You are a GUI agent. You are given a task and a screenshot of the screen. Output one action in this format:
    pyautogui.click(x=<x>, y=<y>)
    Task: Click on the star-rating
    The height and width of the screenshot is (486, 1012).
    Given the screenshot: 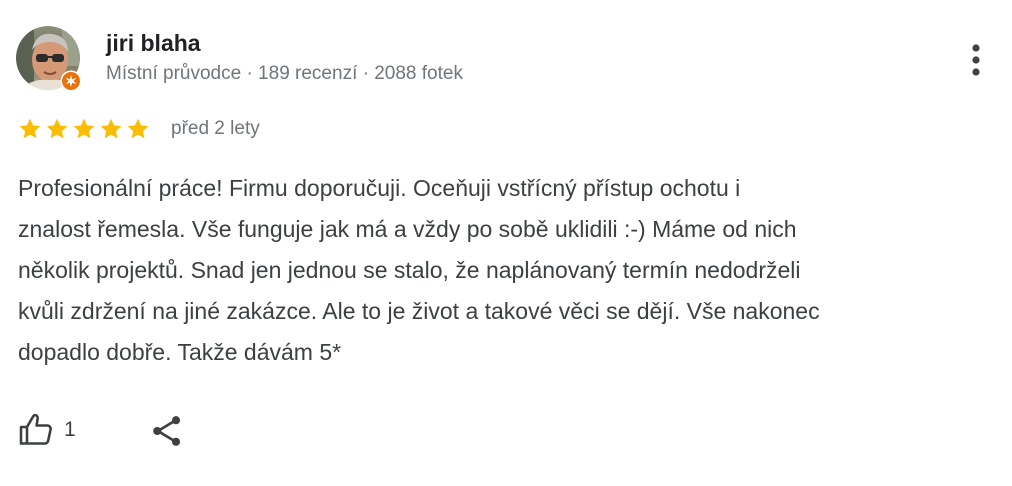 What is the action you would take?
    pyautogui.click(x=84, y=129)
    